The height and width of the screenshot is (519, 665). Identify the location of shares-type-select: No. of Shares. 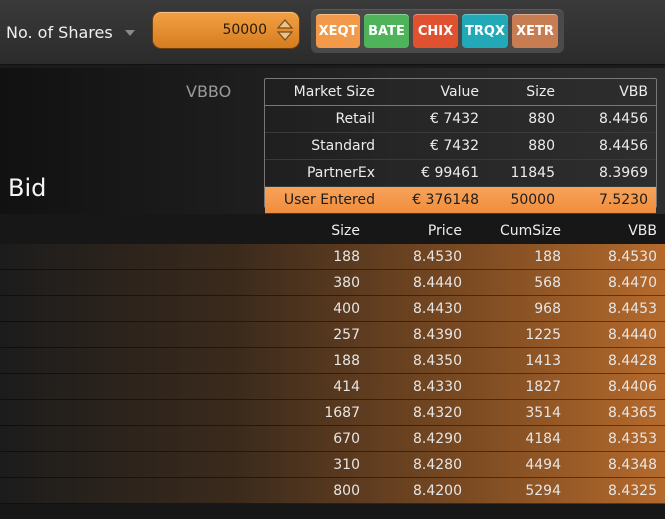
(70, 32).